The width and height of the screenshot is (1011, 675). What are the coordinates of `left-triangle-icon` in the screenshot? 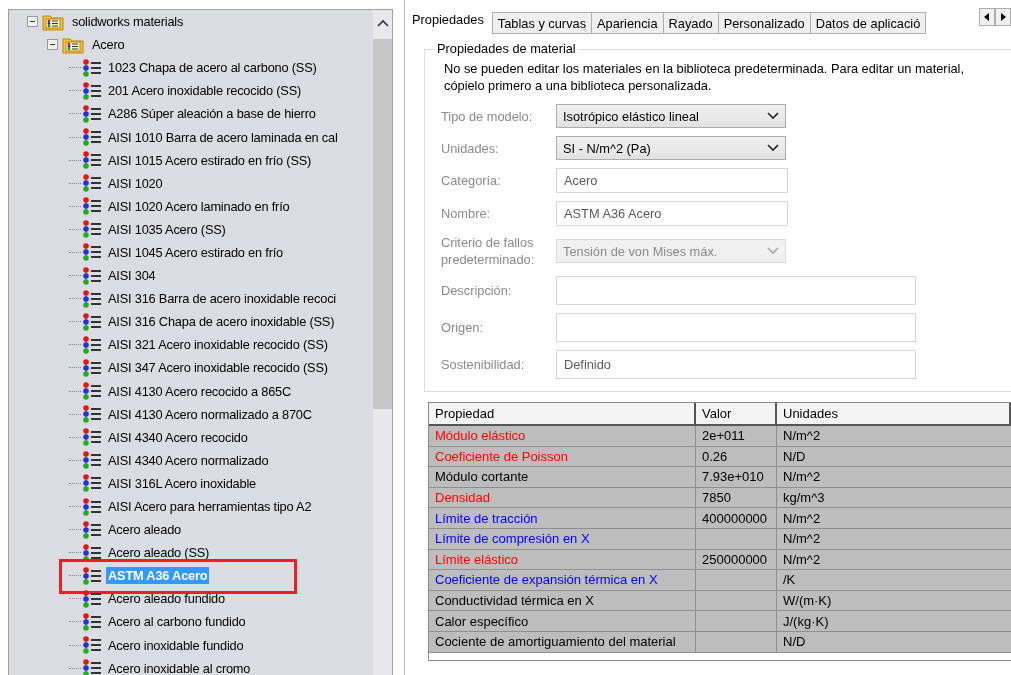 It's located at (987, 17).